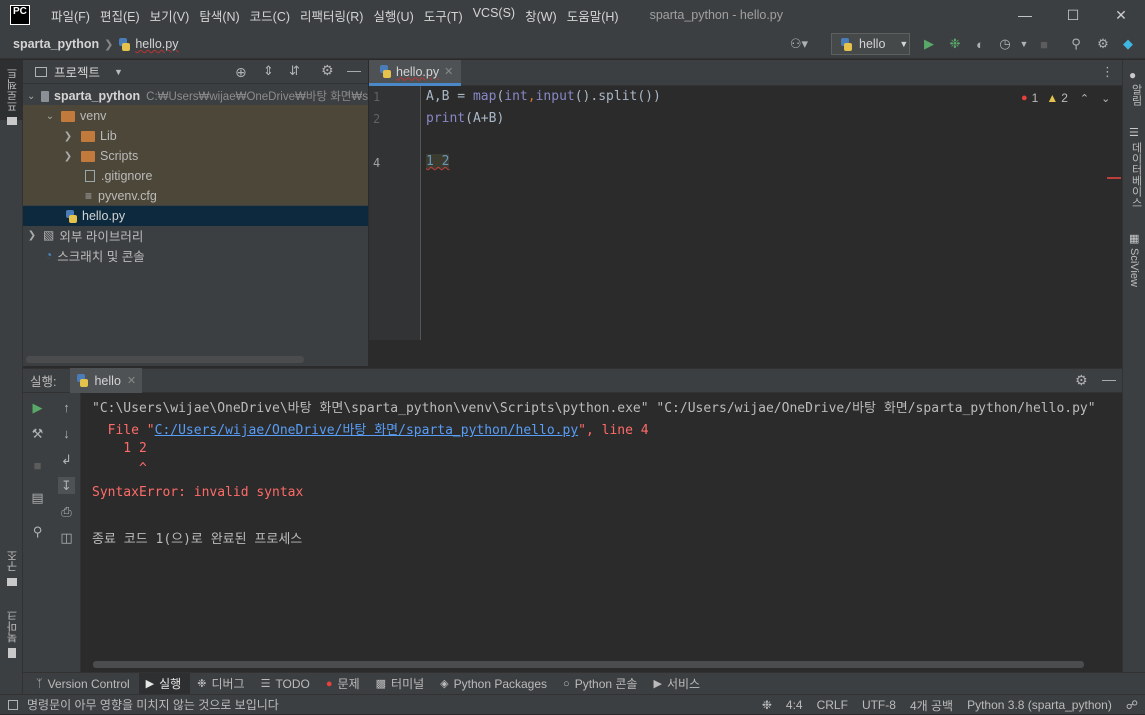 Image resolution: width=1145 pixels, height=715 pixels. Describe the element at coordinates (1128, 44) in the screenshot. I see `jetbrains-toolbox-icon: ◆` at that location.